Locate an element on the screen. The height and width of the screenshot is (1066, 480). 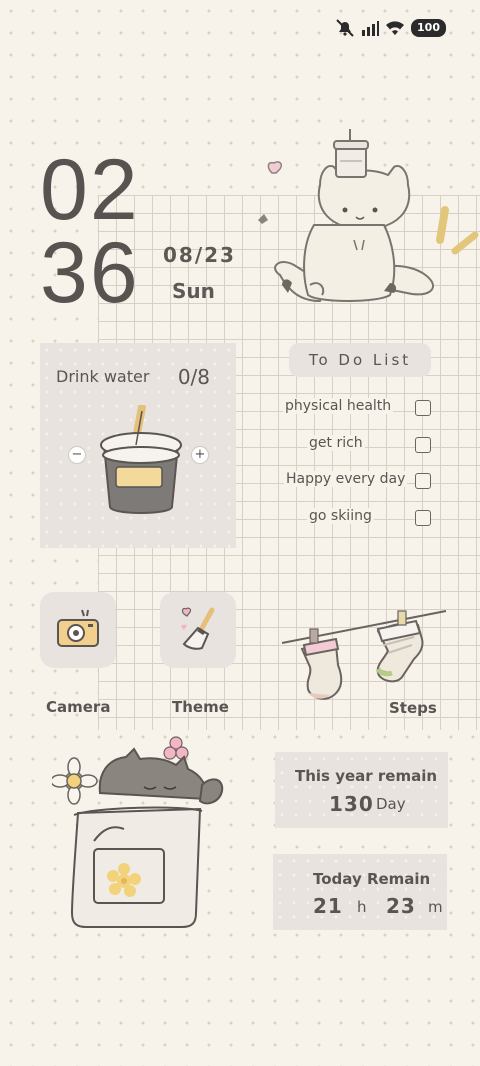
clock-minute: 36 is located at coordinates (90, 273).